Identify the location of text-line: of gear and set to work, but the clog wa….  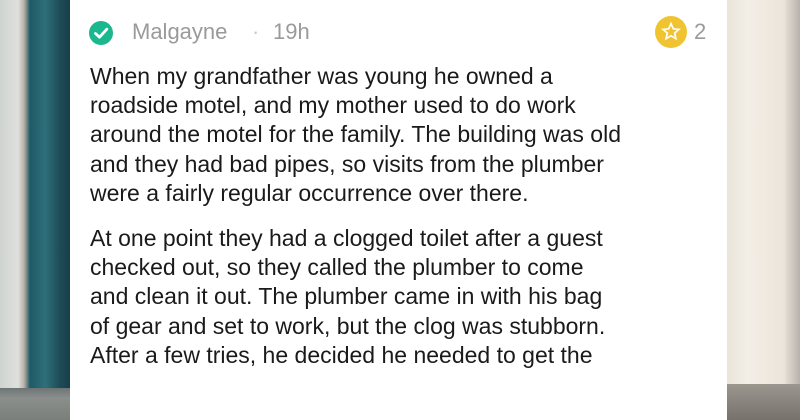
(348, 325).